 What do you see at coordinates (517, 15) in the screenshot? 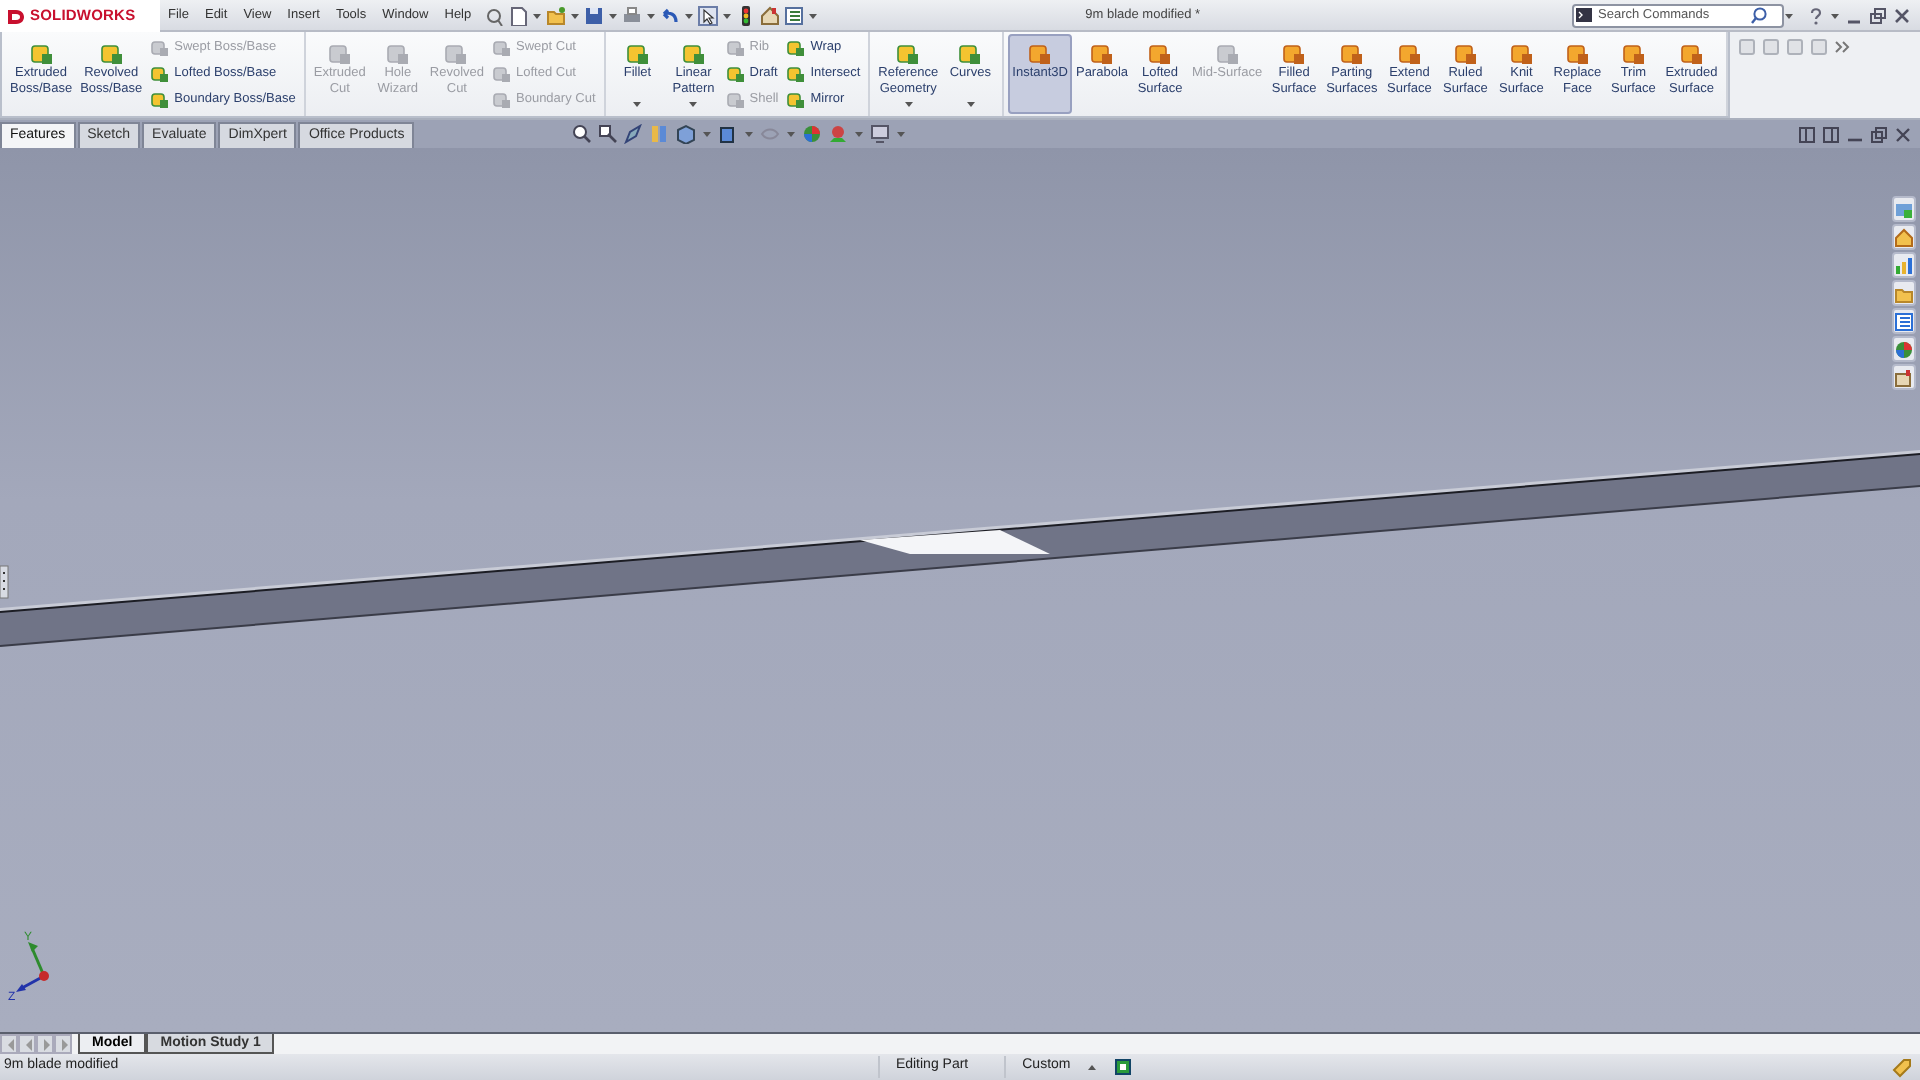
I see `new-document-icon` at bounding box center [517, 15].